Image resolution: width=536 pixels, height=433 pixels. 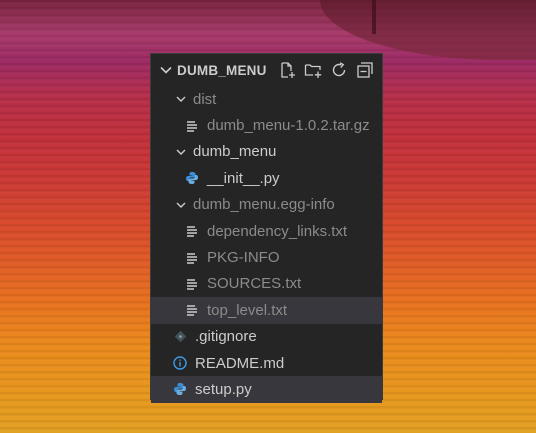 I want to click on background-mast, so click(x=374, y=17).